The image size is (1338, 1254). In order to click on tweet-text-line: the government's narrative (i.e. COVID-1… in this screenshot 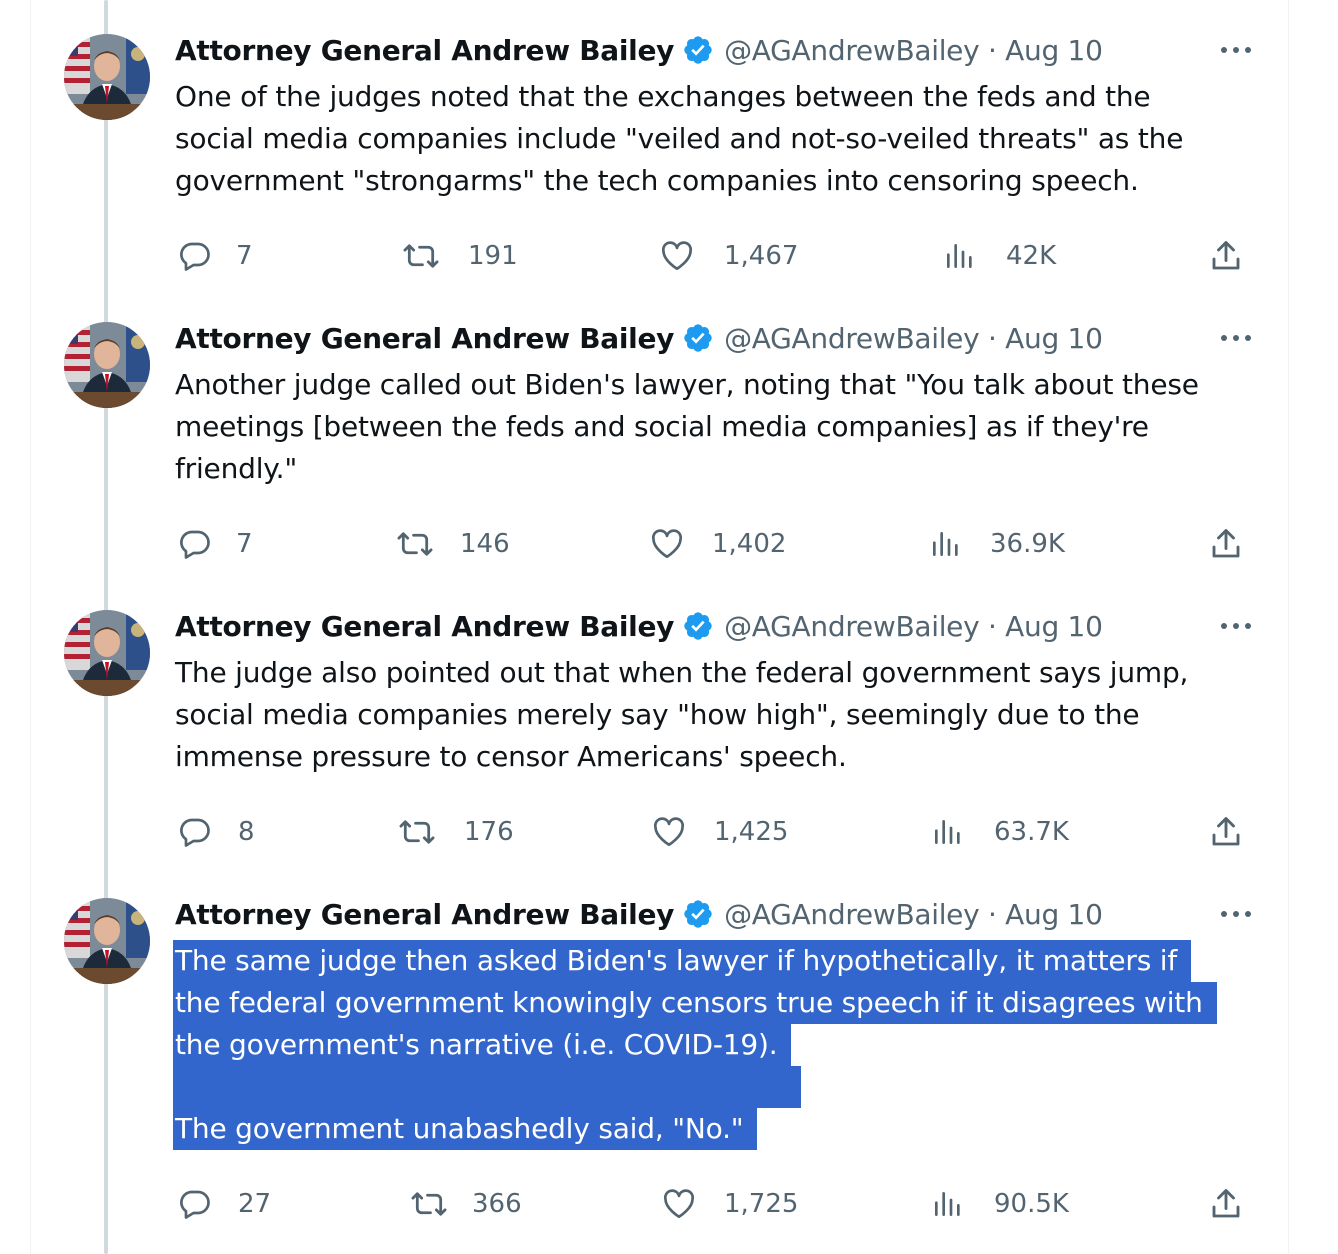, I will do `click(482, 1045)`.